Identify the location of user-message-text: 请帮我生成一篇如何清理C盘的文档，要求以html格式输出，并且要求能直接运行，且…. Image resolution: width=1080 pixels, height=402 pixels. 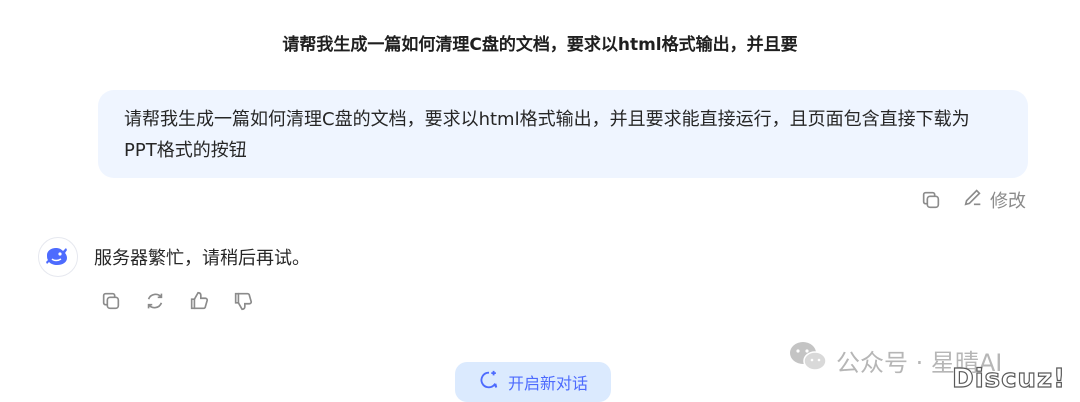
(547, 135).